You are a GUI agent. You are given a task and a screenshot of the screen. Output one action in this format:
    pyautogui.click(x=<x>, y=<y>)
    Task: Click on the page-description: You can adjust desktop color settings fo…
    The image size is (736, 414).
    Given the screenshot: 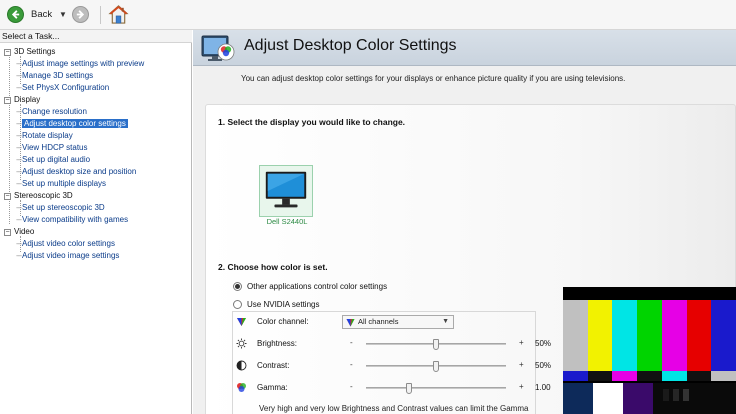 What is the action you would take?
    pyautogui.click(x=433, y=78)
    